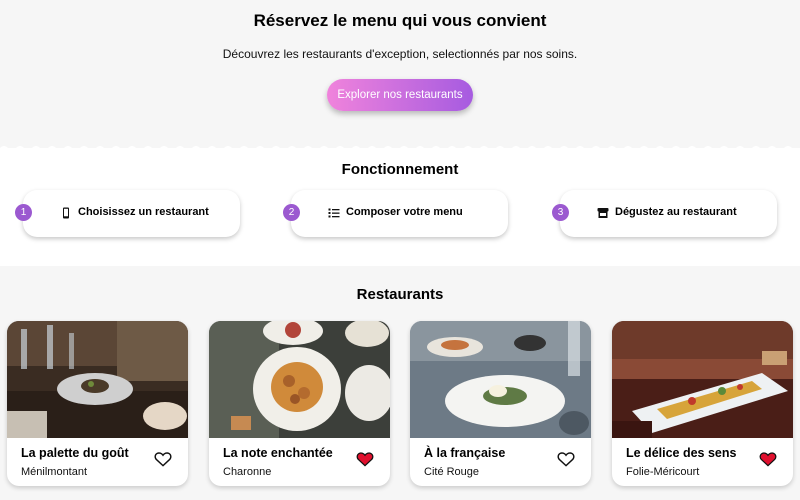  What do you see at coordinates (400, 169) in the screenshot?
I see `how-it-works-title: Fonctionnement` at bounding box center [400, 169].